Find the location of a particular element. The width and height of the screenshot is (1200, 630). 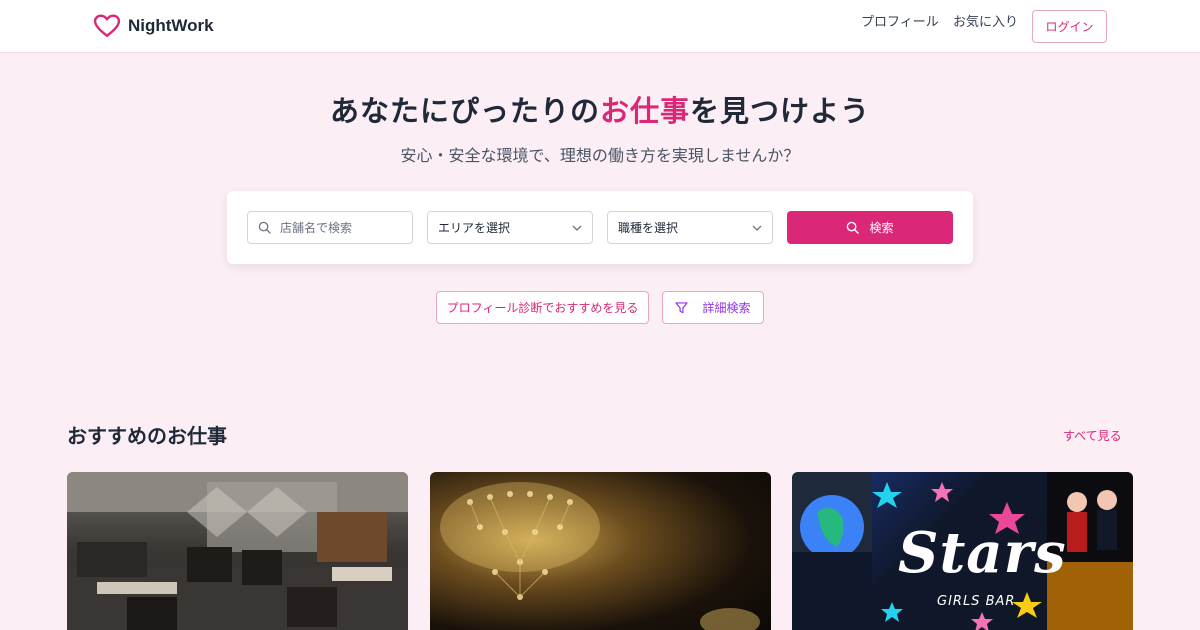

chandelier-image is located at coordinates (600, 556).